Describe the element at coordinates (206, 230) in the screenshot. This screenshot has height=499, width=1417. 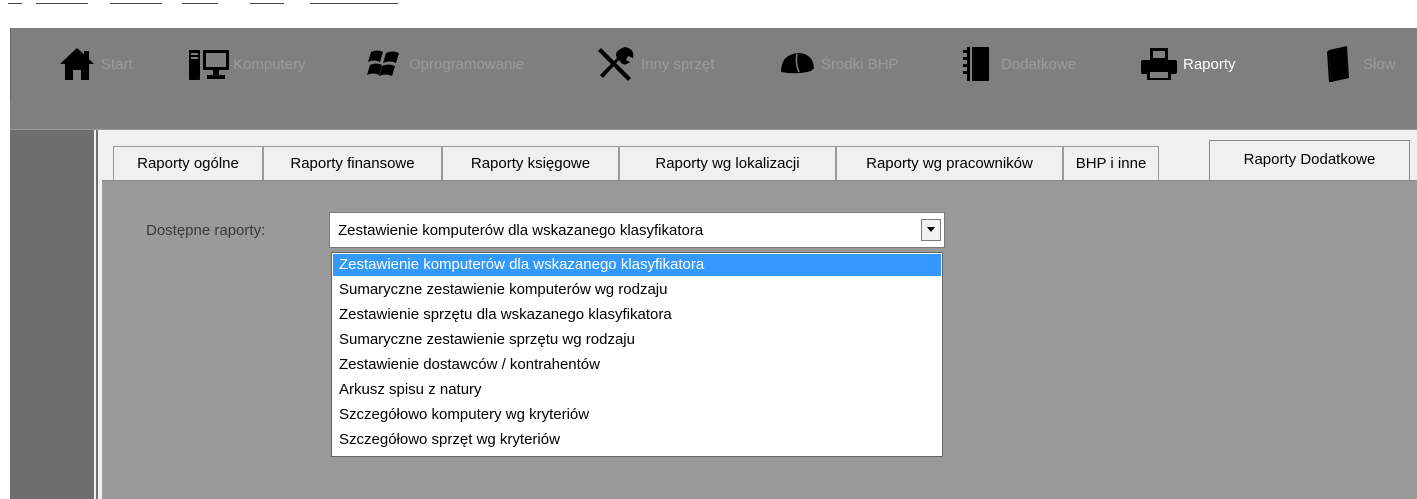
I see `reports-label: Dostępne raporty:` at that location.